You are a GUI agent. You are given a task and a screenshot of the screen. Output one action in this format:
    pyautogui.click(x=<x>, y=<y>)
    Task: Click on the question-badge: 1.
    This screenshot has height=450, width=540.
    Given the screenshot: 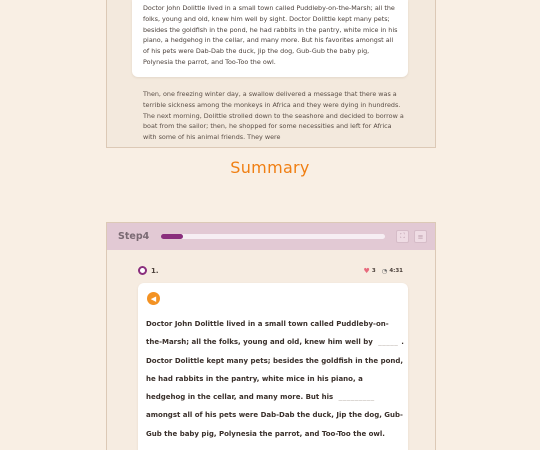 What is the action you would take?
    pyautogui.click(x=148, y=270)
    